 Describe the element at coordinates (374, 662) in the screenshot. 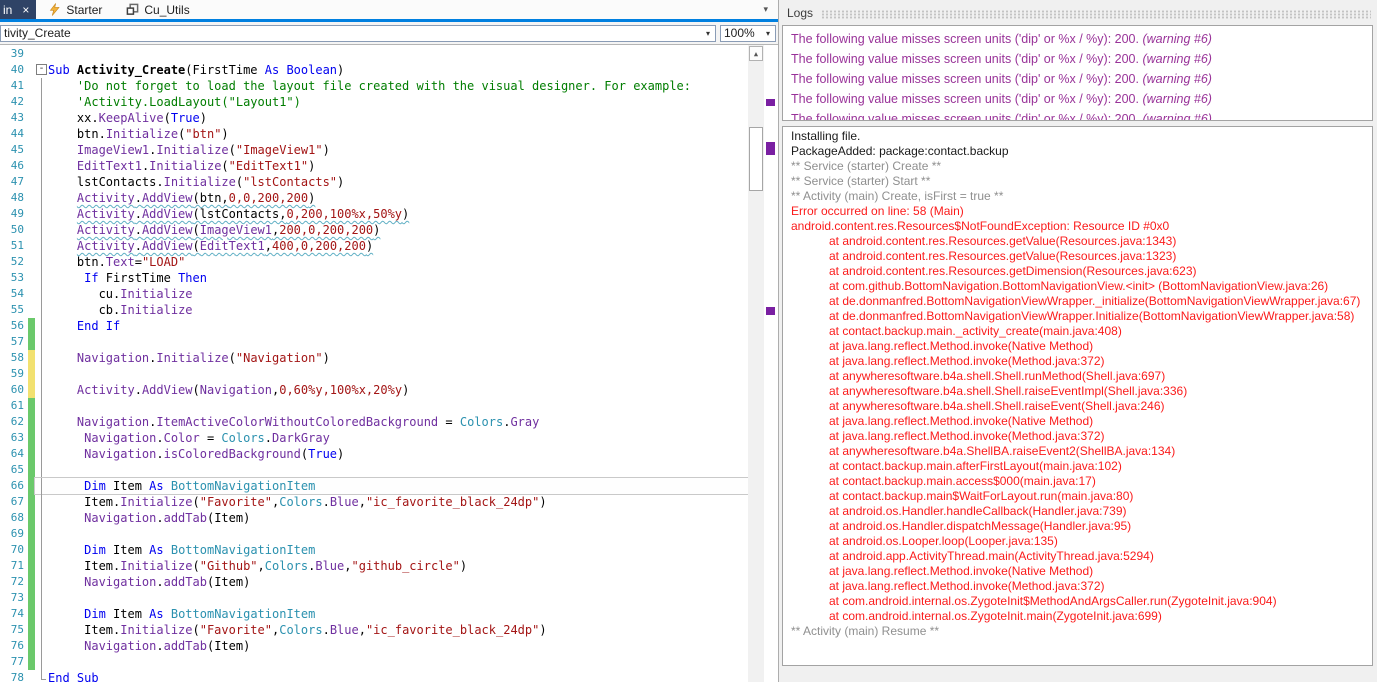

I see `code-line: 77` at that location.